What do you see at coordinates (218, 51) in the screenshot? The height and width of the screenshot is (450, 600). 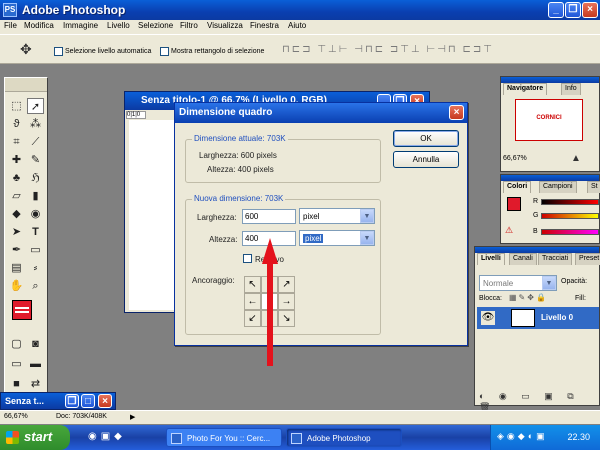 I see `show-bounds-label: Mostra rettangolo di selezione` at bounding box center [218, 51].